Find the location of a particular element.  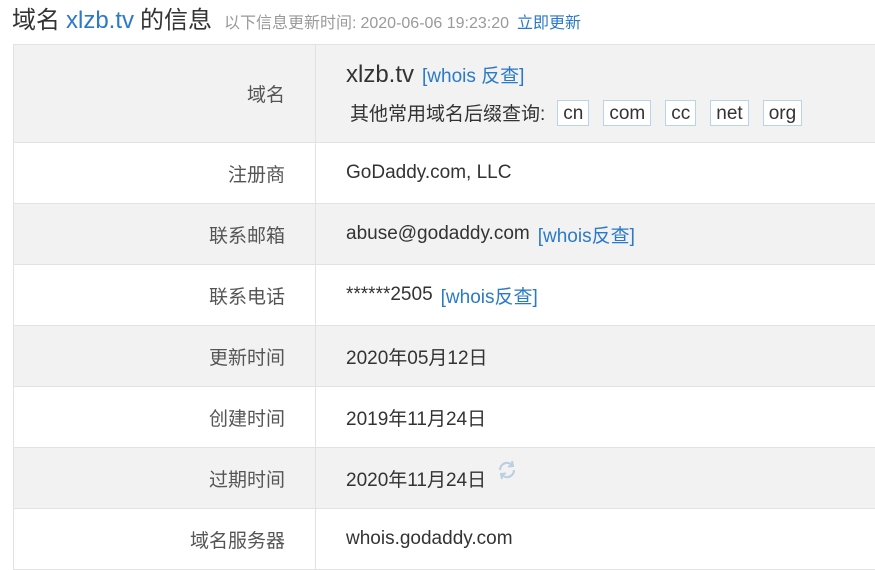

update-time-value: 2020-06-06 19:23:20 is located at coordinates (435, 23).